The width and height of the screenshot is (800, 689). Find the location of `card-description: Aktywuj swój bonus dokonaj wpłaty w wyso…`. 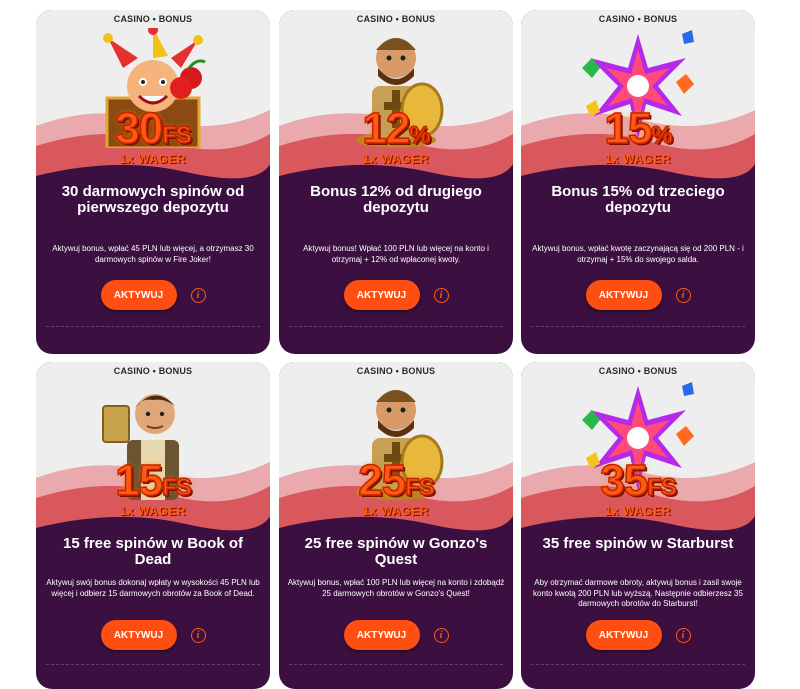

card-description: Aktywuj swój bonus dokonaj wpłaty w wyso… is located at coordinates (153, 588).